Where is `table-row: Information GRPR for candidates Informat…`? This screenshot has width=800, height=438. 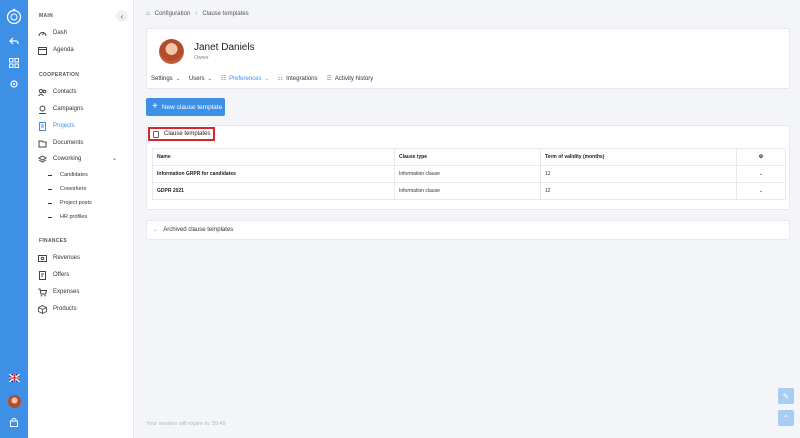
table-row: Information GRPR for candidates Informat… is located at coordinates (469, 174).